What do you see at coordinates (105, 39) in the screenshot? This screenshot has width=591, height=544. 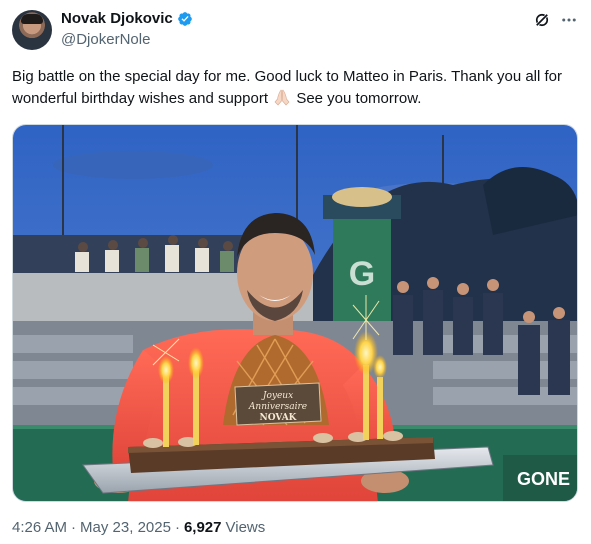 I see `author-handle: @DjokerNole` at bounding box center [105, 39].